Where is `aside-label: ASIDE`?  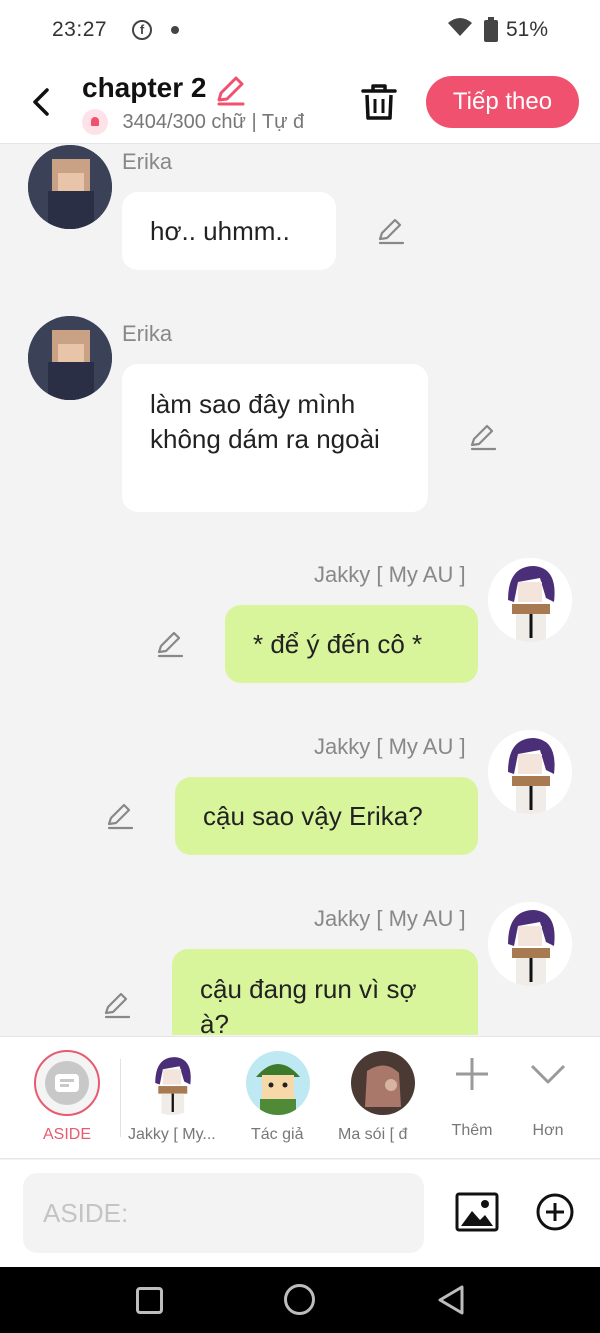 aside-label: ASIDE is located at coordinates (66, 1134).